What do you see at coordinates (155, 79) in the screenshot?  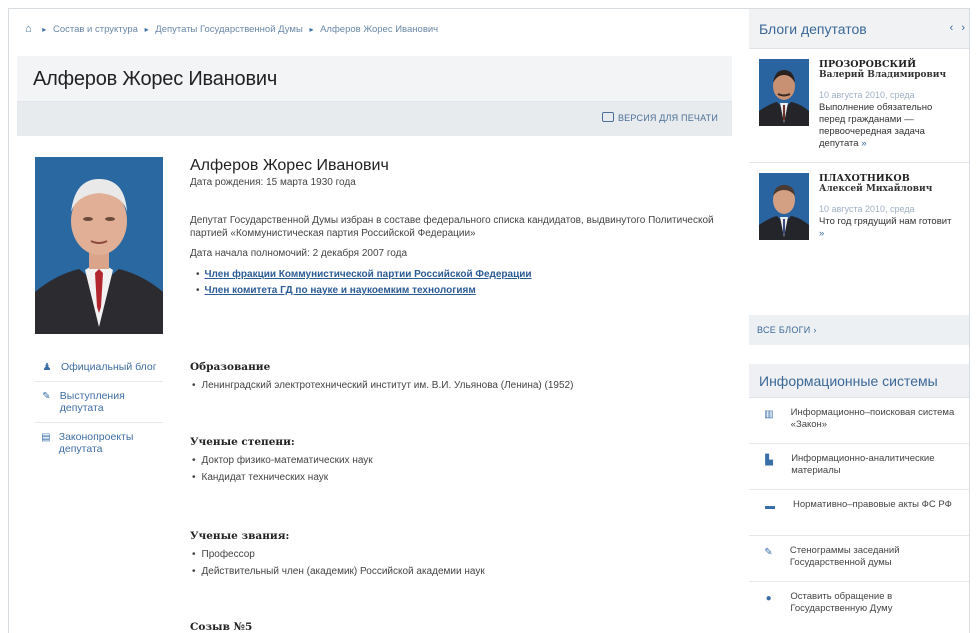 I see `page-title: Алферов Жорес Иванович` at bounding box center [155, 79].